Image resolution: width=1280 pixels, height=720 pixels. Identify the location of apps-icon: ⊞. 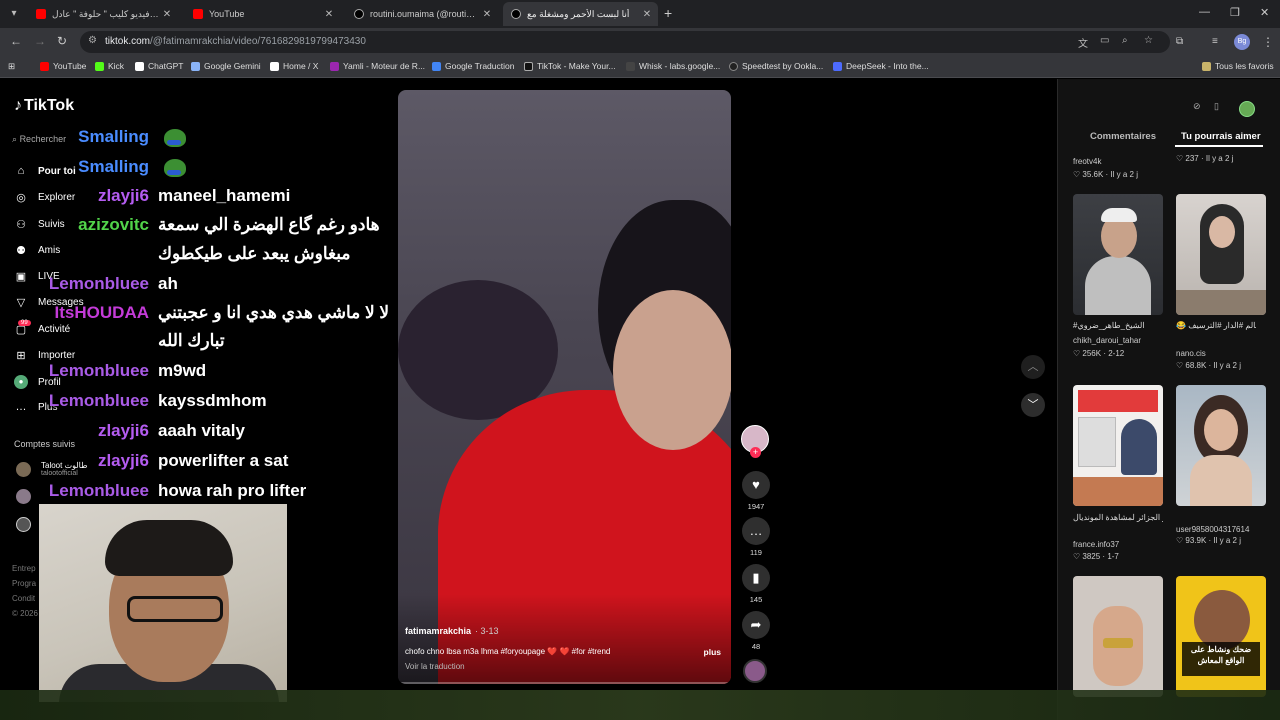
(11, 66).